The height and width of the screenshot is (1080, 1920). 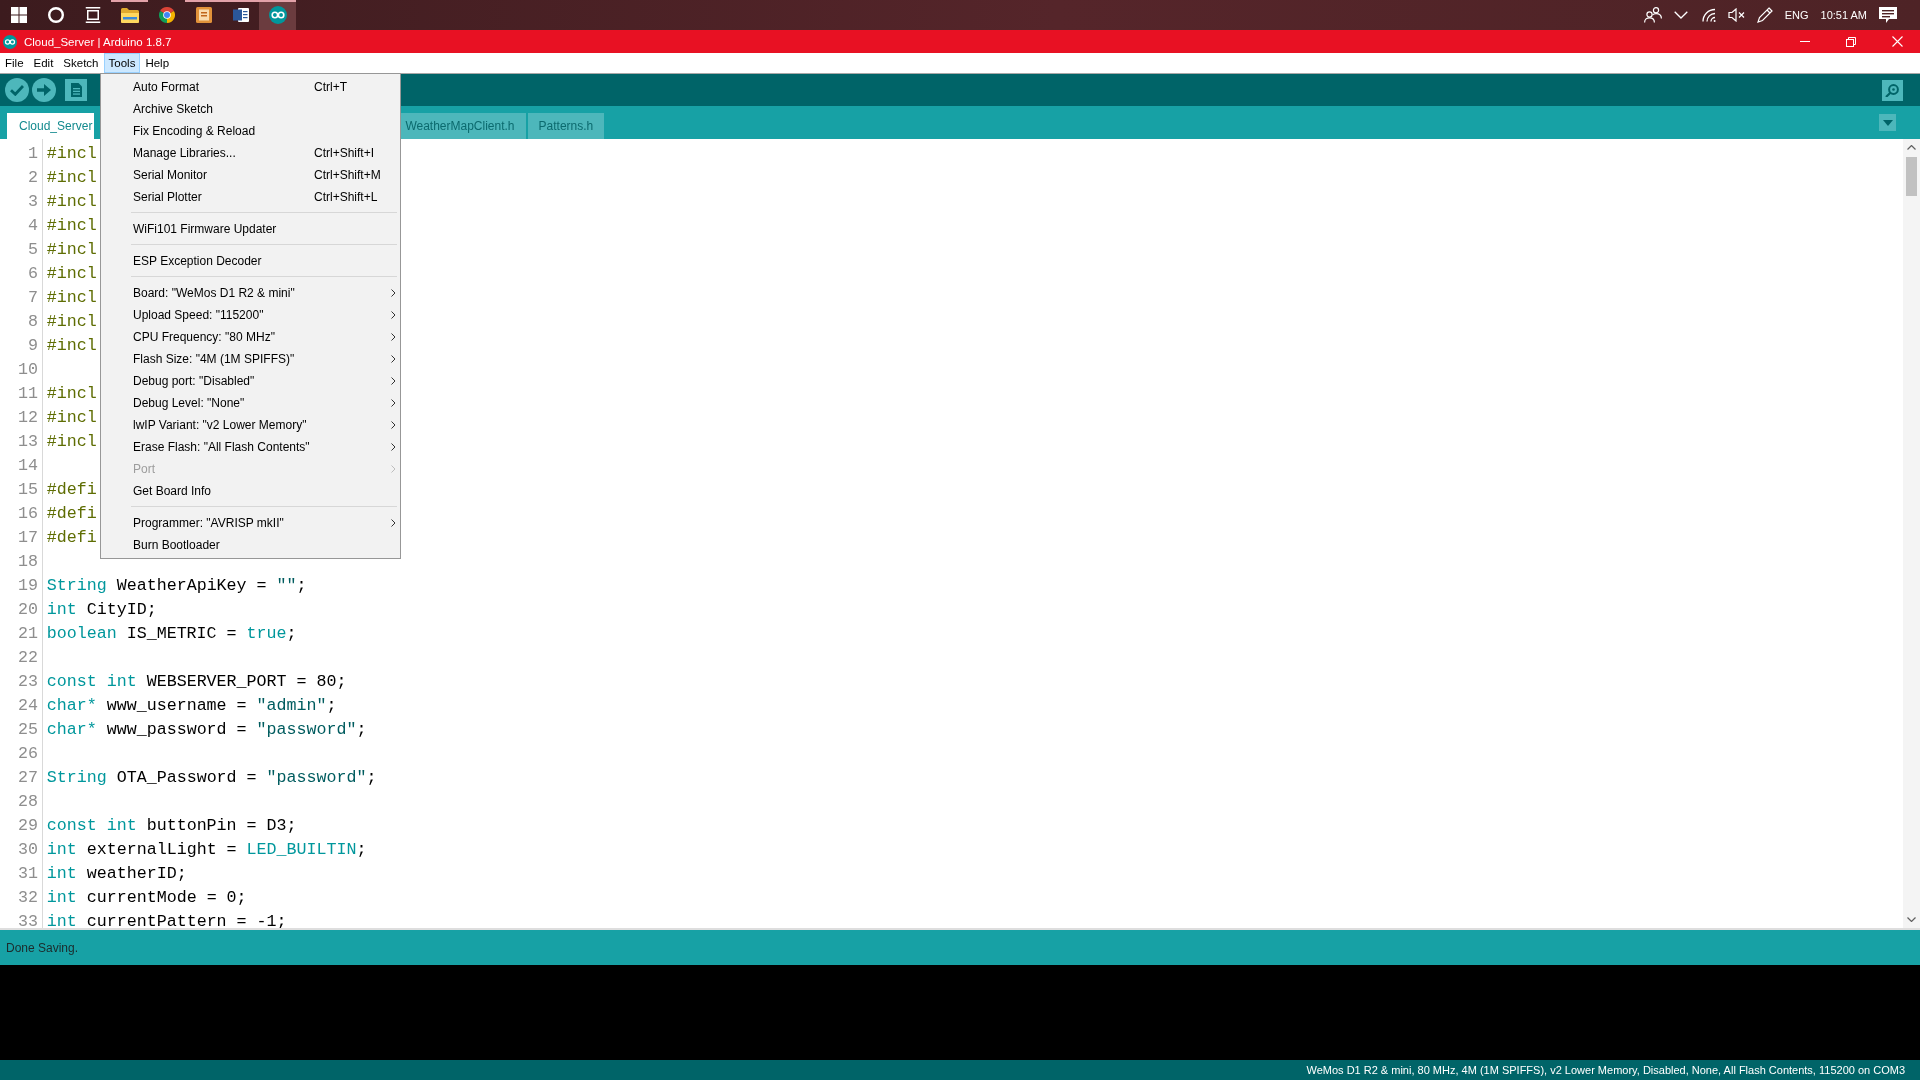 I want to click on checkmark-icon, so click(x=17, y=90).